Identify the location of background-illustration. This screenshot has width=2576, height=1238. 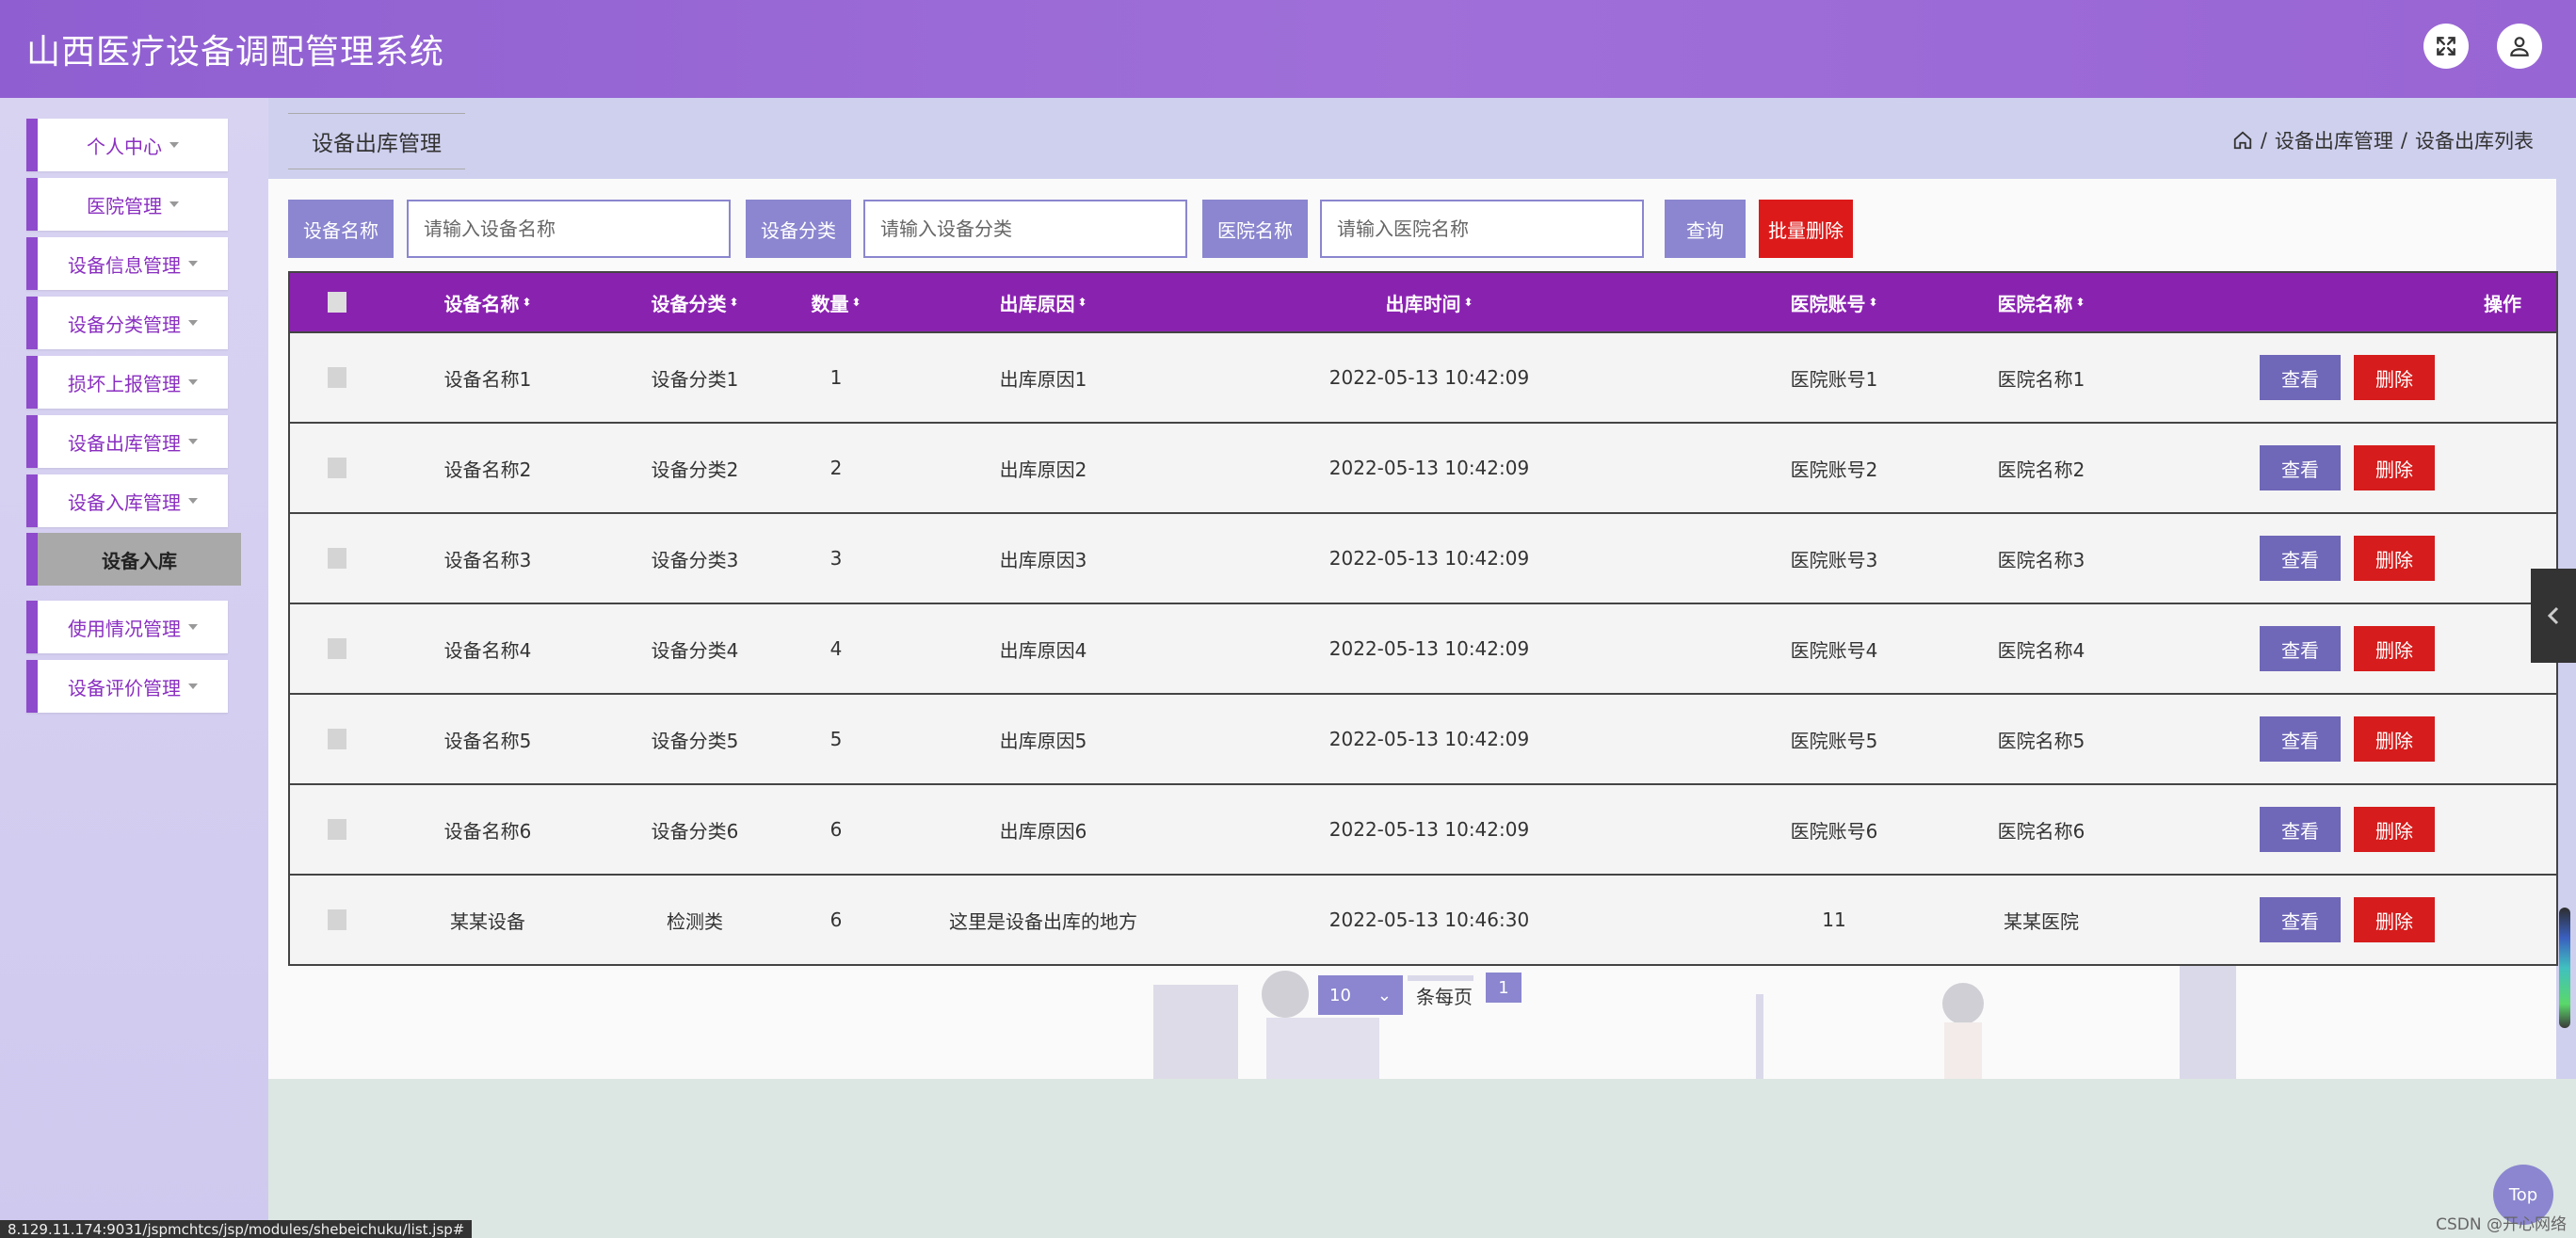
(1694, 1022).